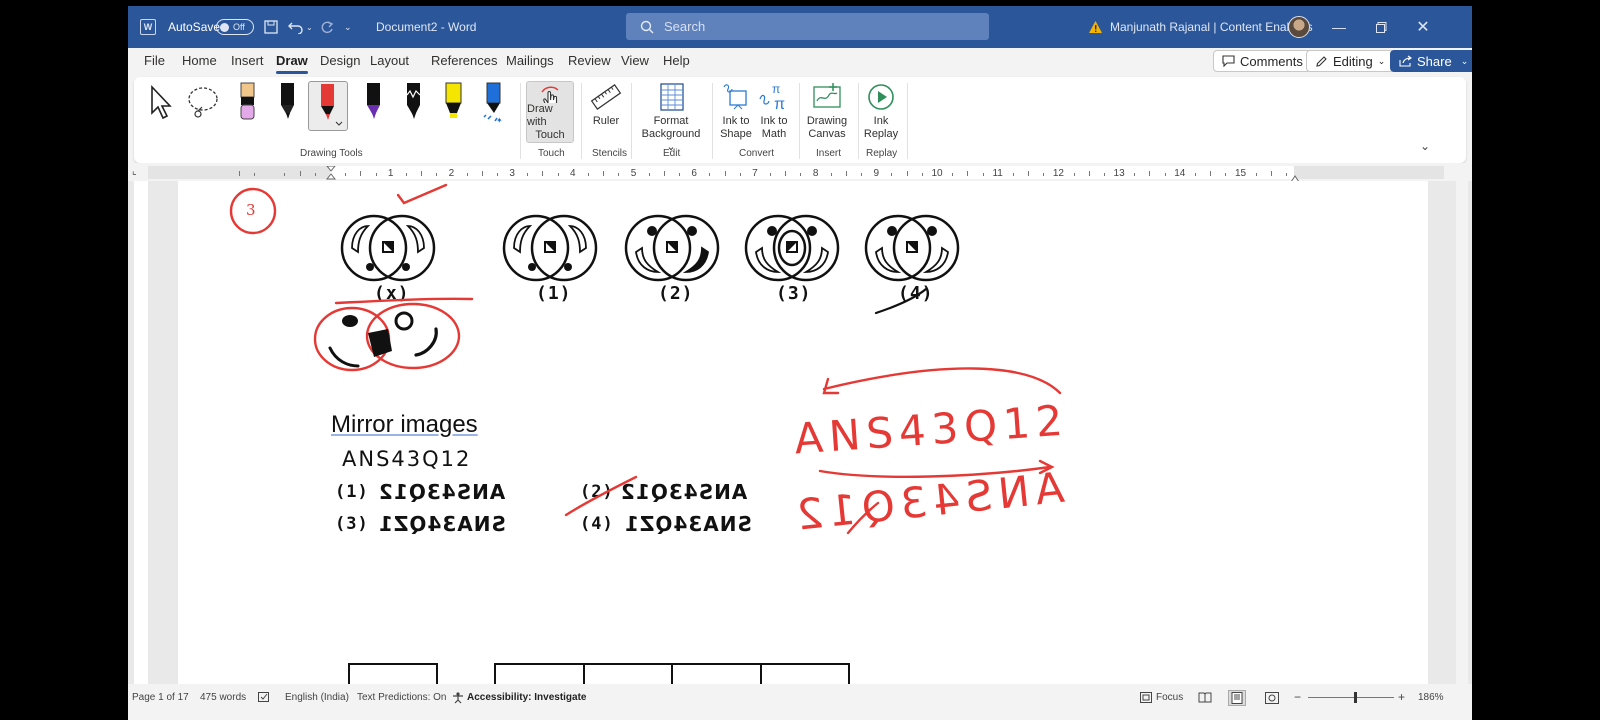 This screenshot has height=720, width=1600. I want to click on web-layout-icon, so click(1272, 699).